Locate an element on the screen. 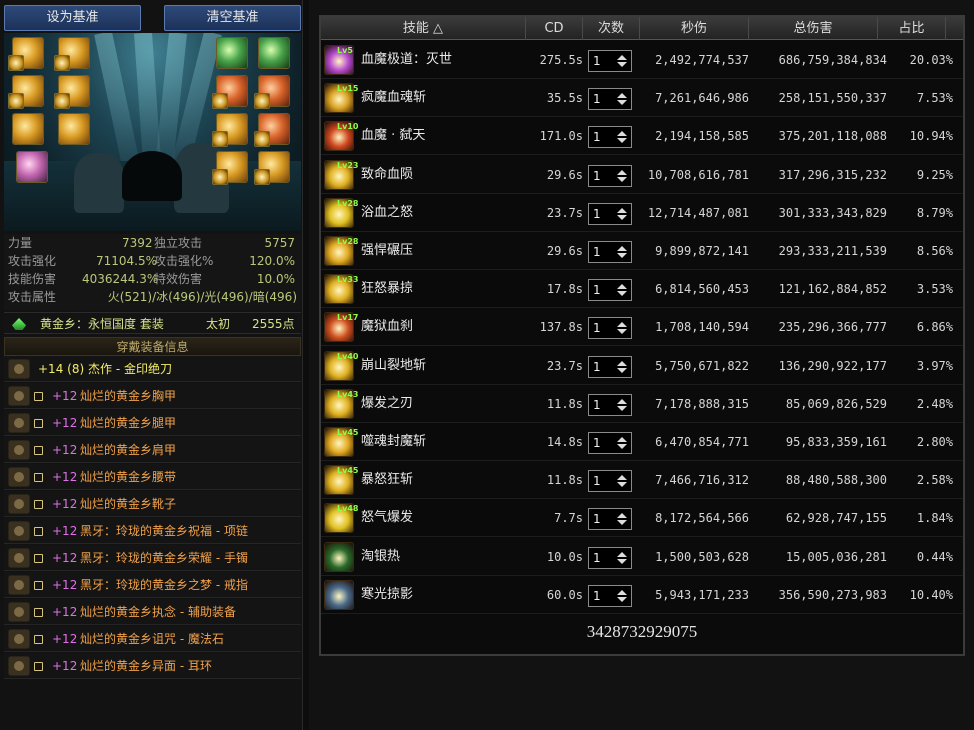 This screenshot has height=730, width=974. equipment-row: +12 灿烂的黄金乡执念 - 辅助装备 is located at coordinates (152, 612).